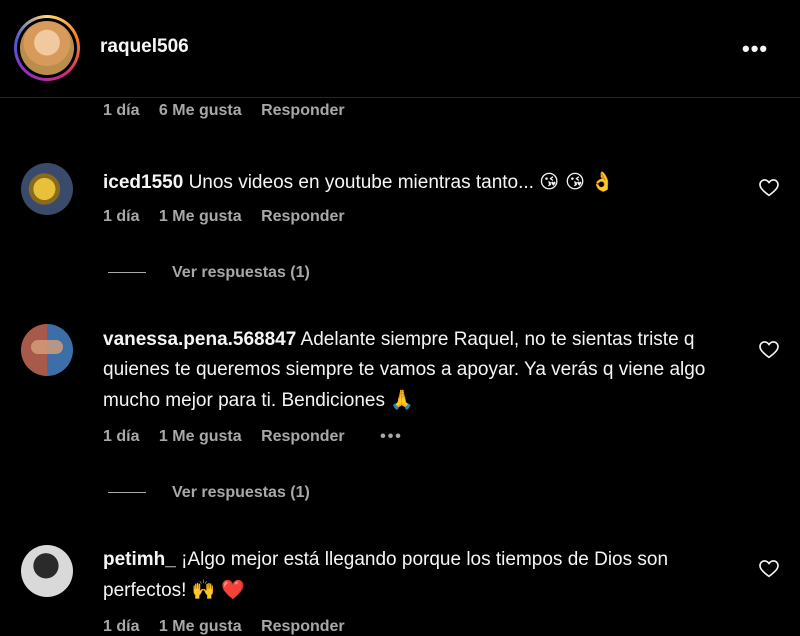 The width and height of the screenshot is (800, 636). I want to click on profile-avatar, so click(47, 48).